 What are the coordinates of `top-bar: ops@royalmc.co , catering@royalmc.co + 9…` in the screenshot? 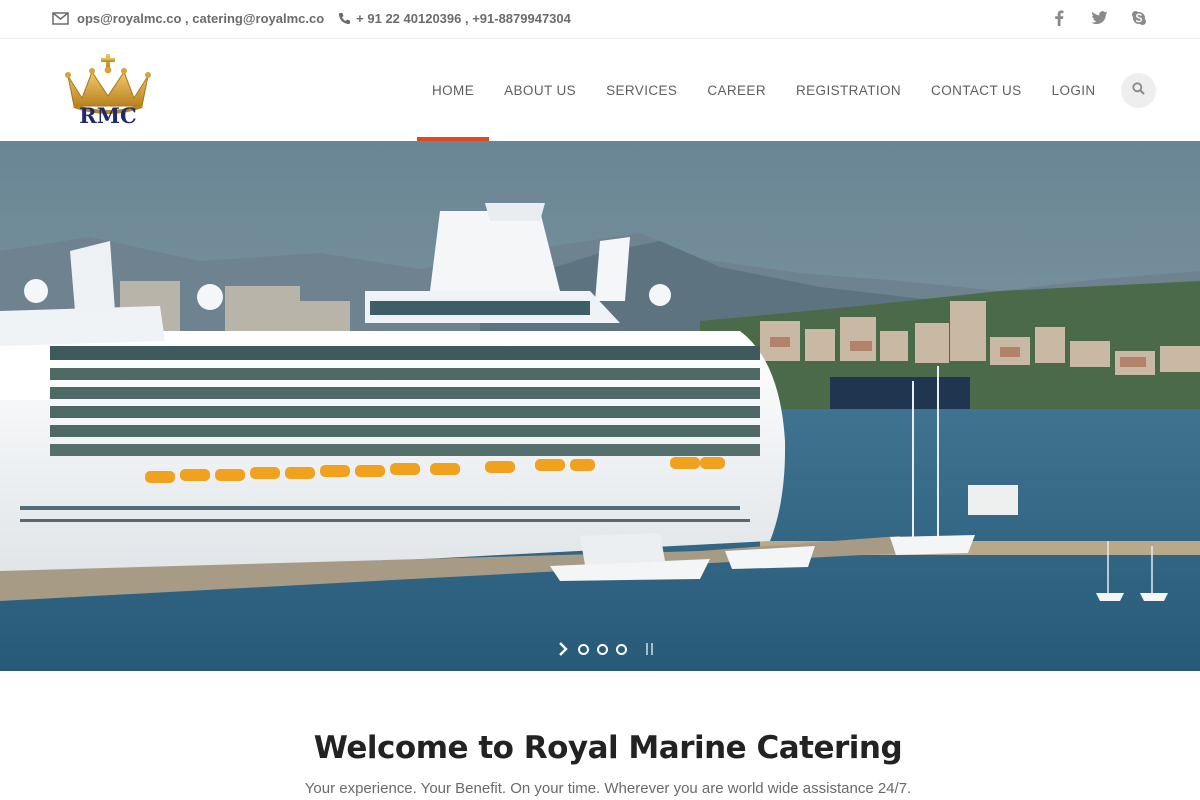 It's located at (600, 19).